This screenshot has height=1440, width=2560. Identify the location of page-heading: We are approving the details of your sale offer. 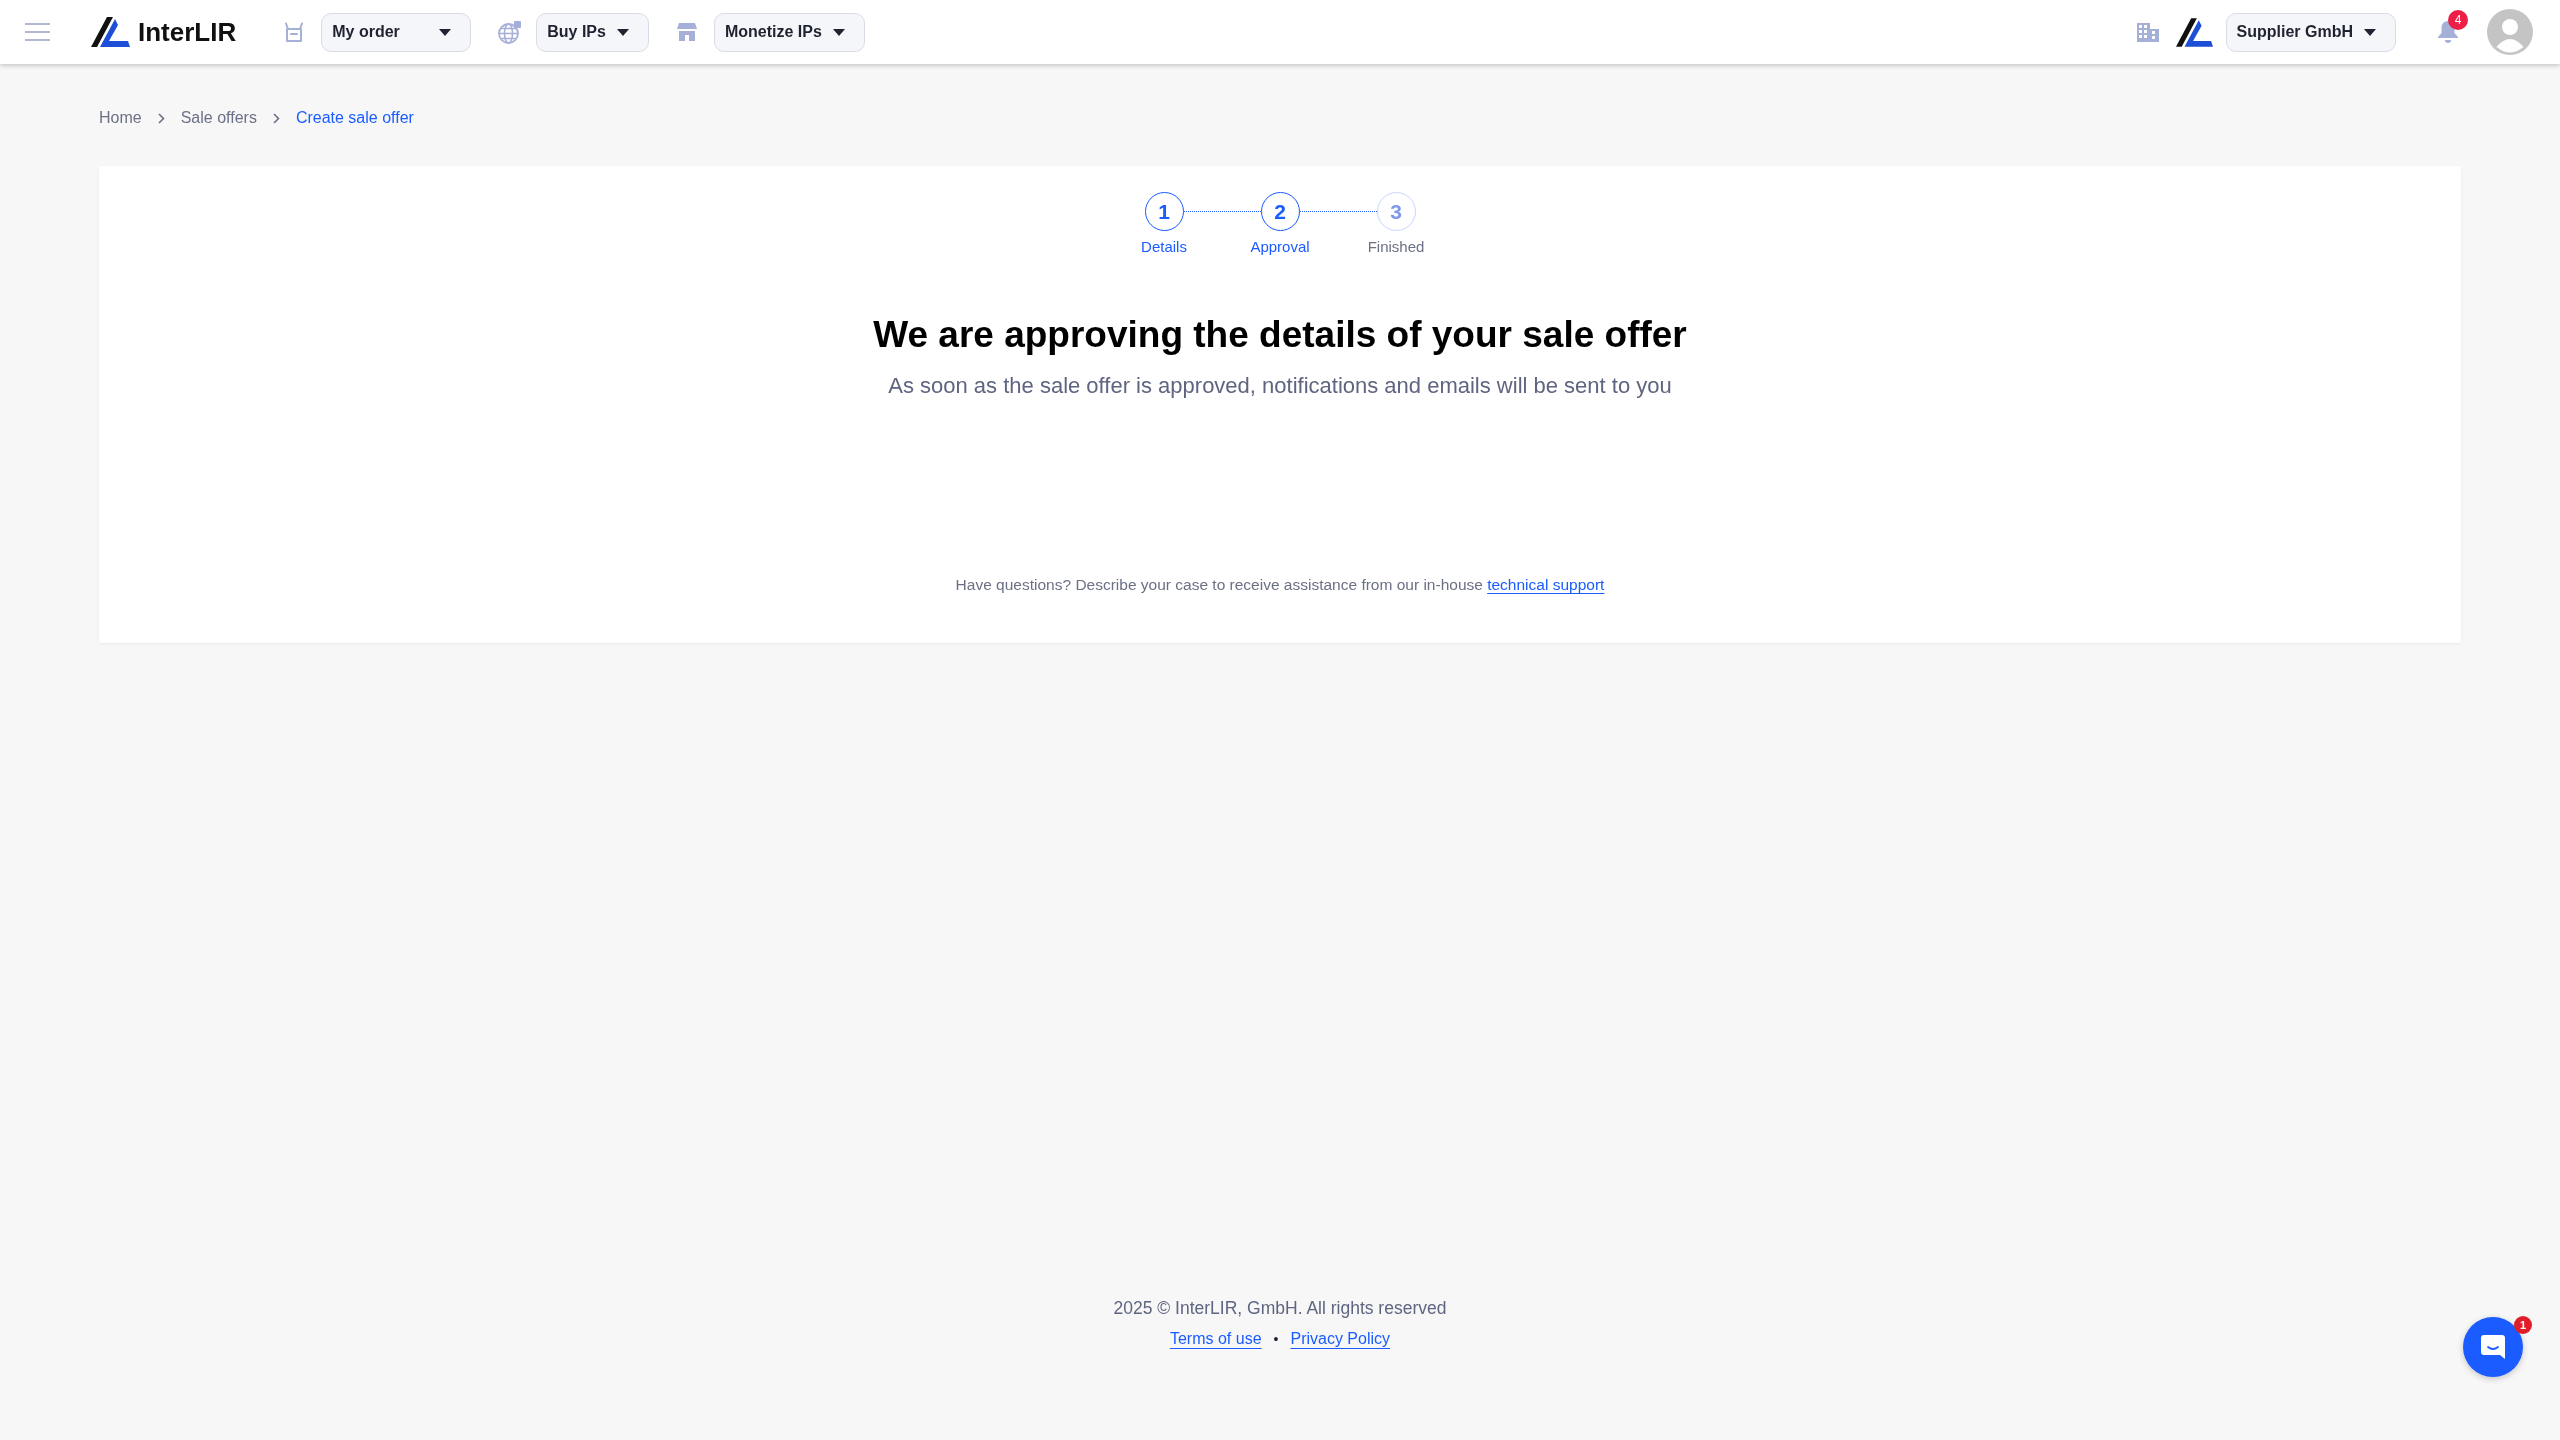
(1280, 335).